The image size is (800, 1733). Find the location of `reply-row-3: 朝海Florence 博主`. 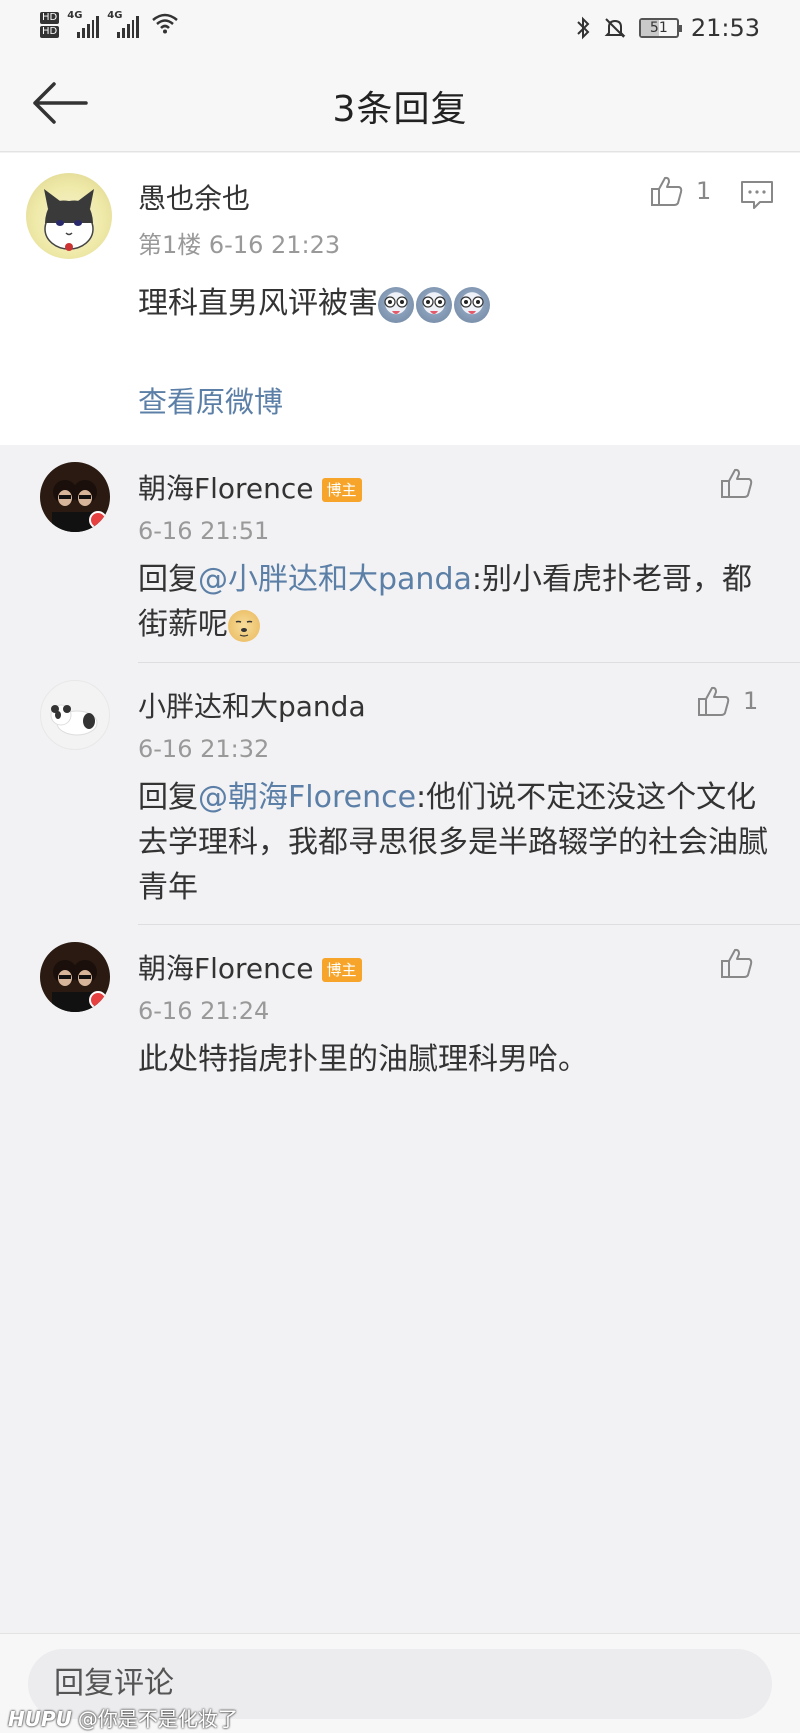

reply-row-3: 朝海Florence 博主 is located at coordinates (250, 967).